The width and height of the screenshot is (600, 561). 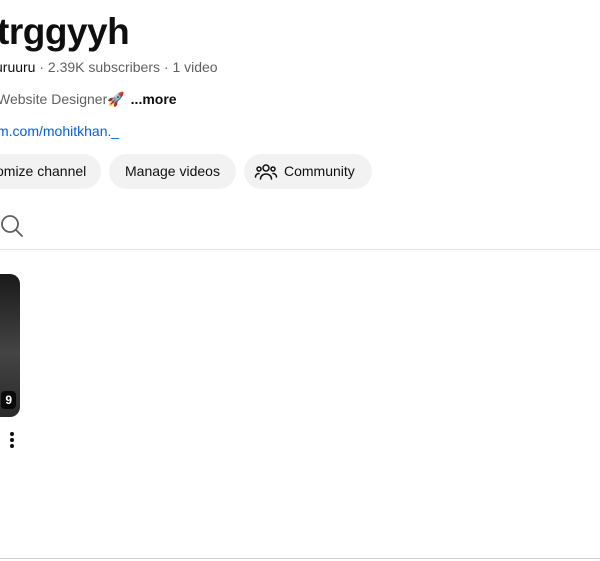 I want to click on video-thumbnail: 9, so click(x=10, y=345).